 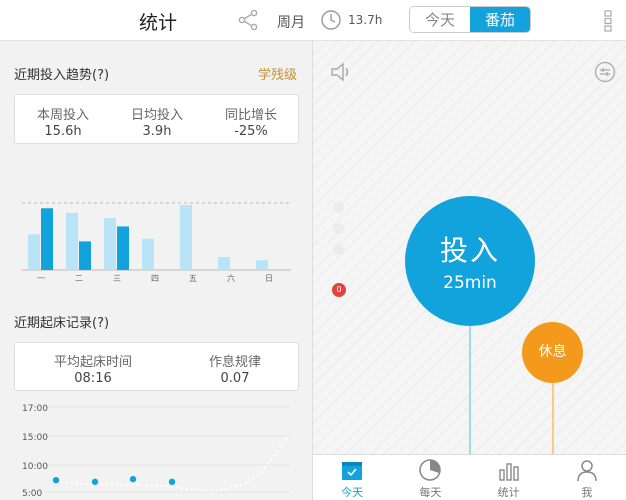 I want to click on top-bar: 统计 周月 13.7h 今天 番茄, so click(x=313, y=20).